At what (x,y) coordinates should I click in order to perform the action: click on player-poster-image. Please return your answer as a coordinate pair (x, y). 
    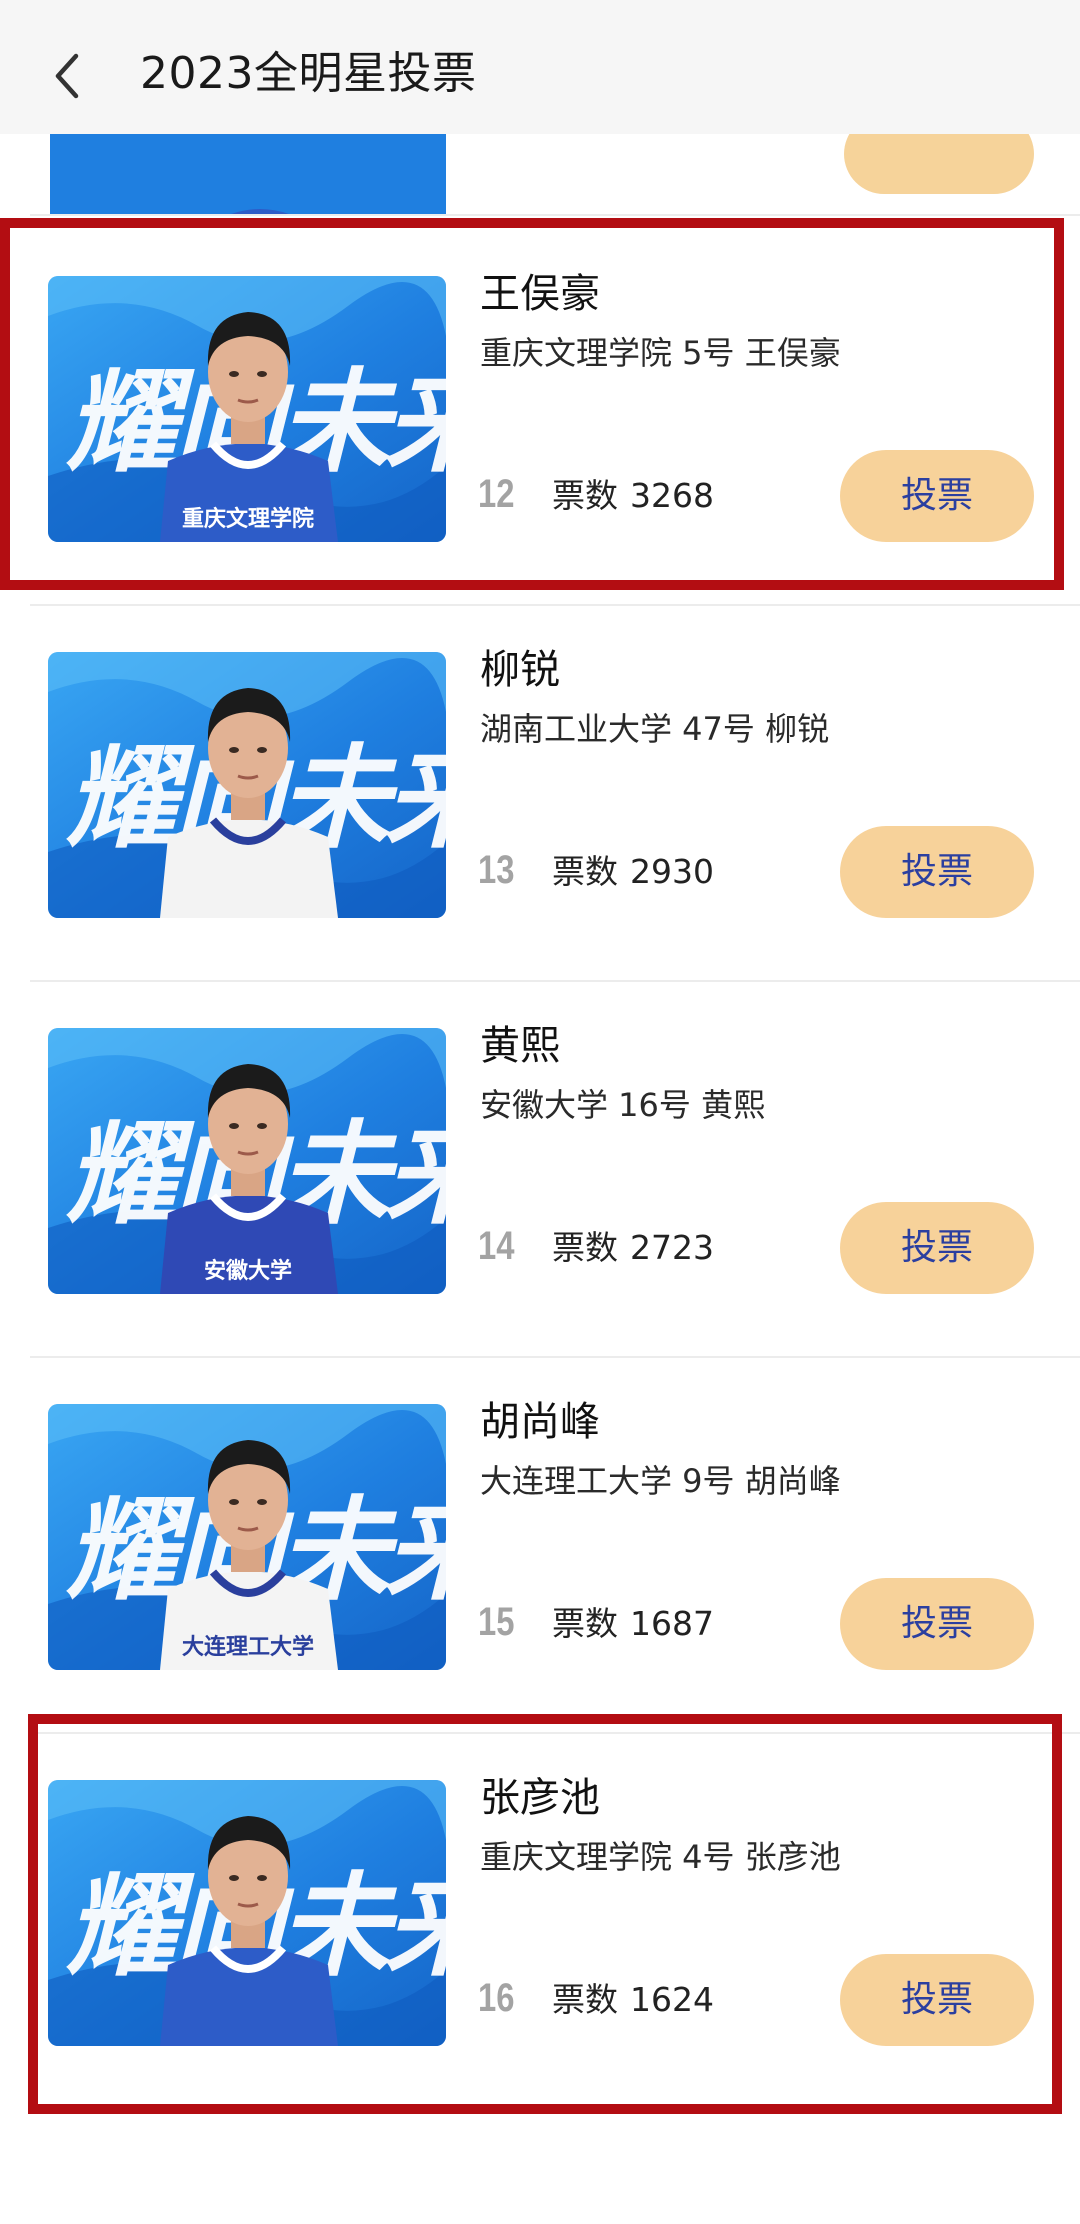
    Looking at the image, I should click on (248, 174).